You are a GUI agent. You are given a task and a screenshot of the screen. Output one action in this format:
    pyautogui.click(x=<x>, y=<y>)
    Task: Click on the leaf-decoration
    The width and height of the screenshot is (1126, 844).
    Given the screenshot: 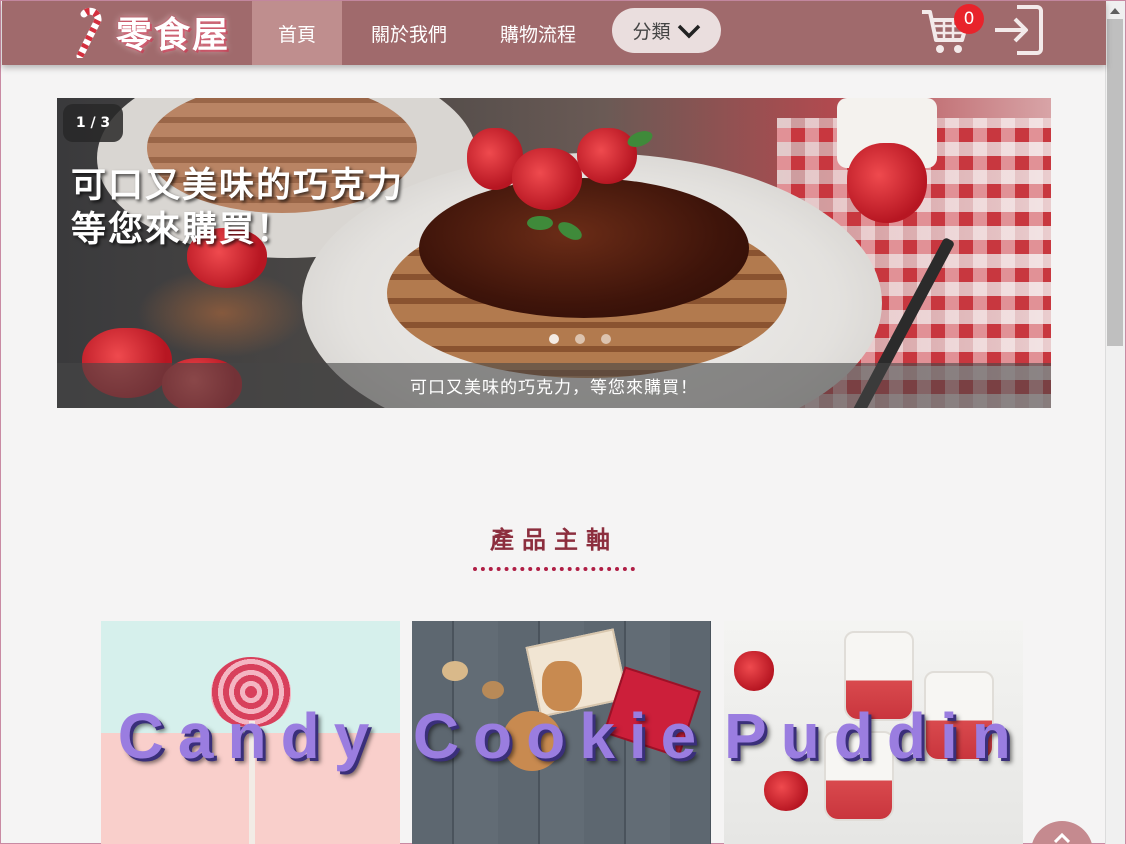 What is the action you would take?
    pyautogui.click(x=540, y=223)
    